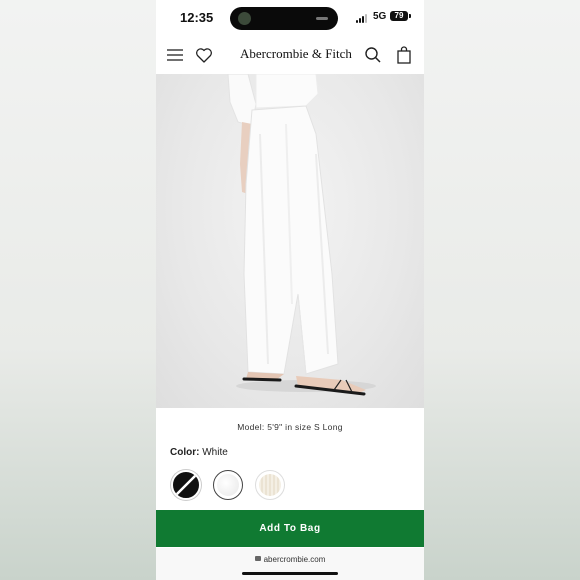 Image resolution: width=580 pixels, height=580 pixels. What do you see at coordinates (175, 55) in the screenshot?
I see `hamburger-icon` at bounding box center [175, 55].